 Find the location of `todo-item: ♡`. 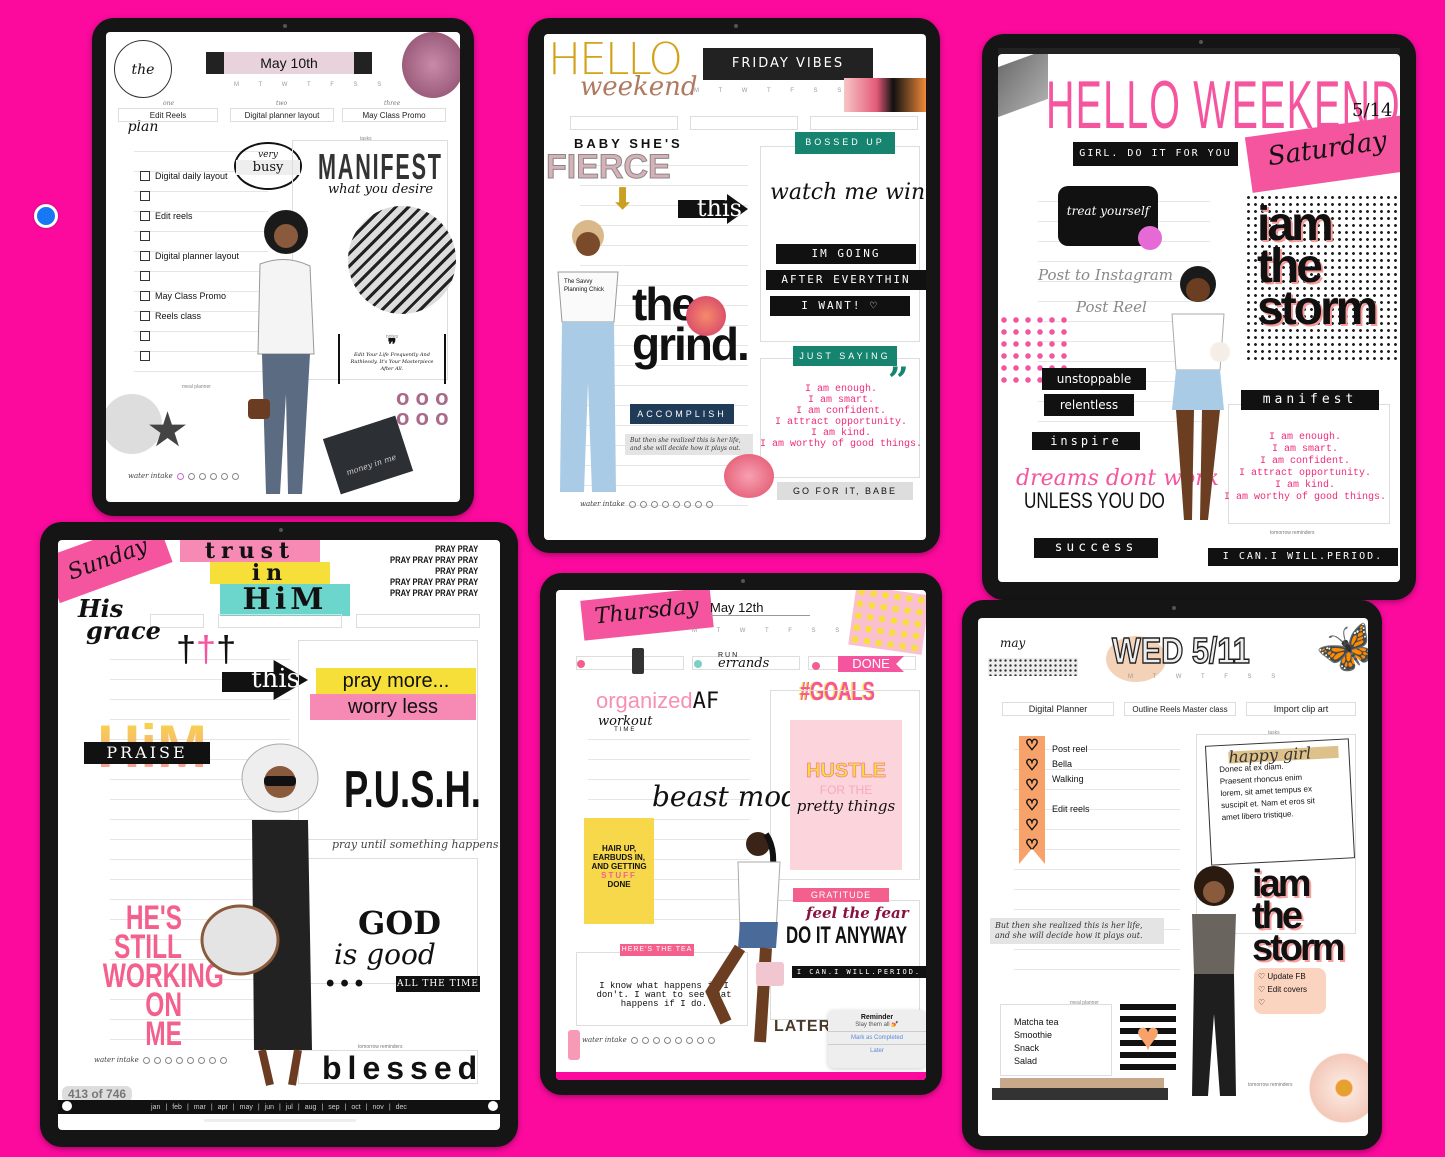

todo-item: ♡ is located at coordinates (1290, 1002).